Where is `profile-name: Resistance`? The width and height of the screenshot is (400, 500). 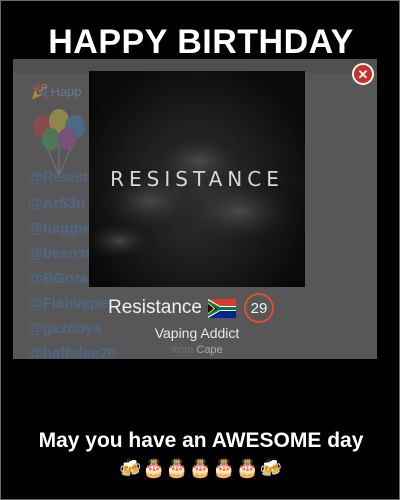 profile-name: Resistance is located at coordinates (155, 308).